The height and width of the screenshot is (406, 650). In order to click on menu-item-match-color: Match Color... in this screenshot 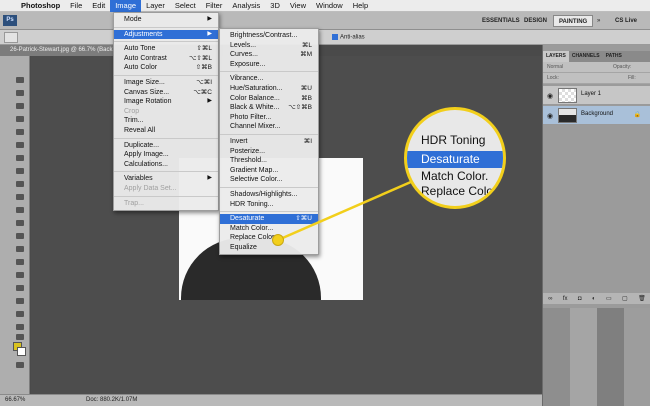, I will do `click(269, 229)`.